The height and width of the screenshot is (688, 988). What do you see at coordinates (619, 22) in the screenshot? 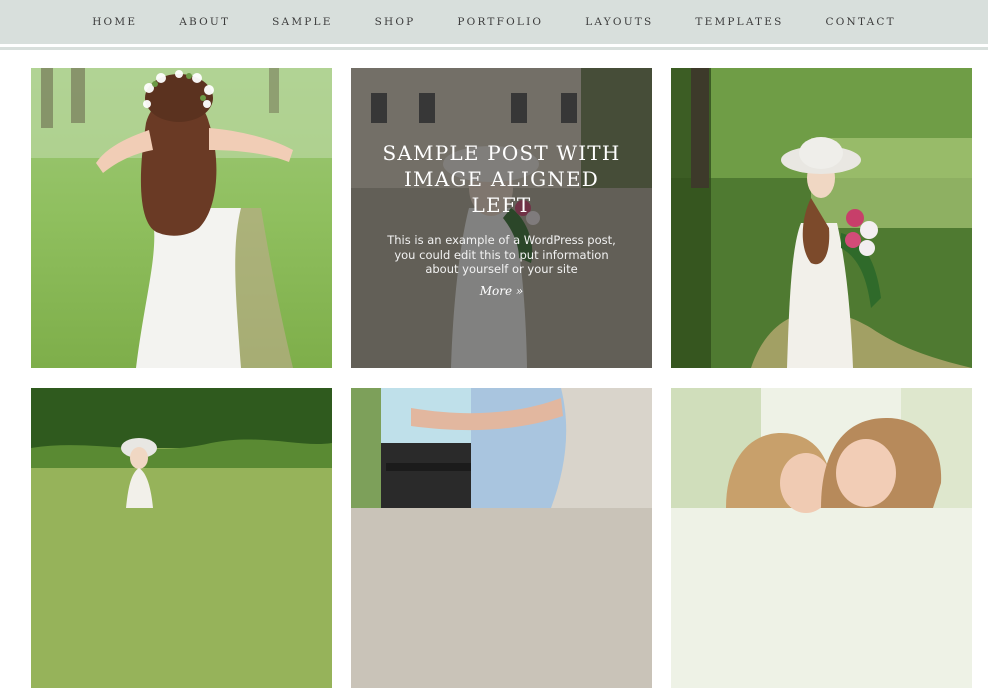
I see `nav-layouts: LAYOUTS` at bounding box center [619, 22].